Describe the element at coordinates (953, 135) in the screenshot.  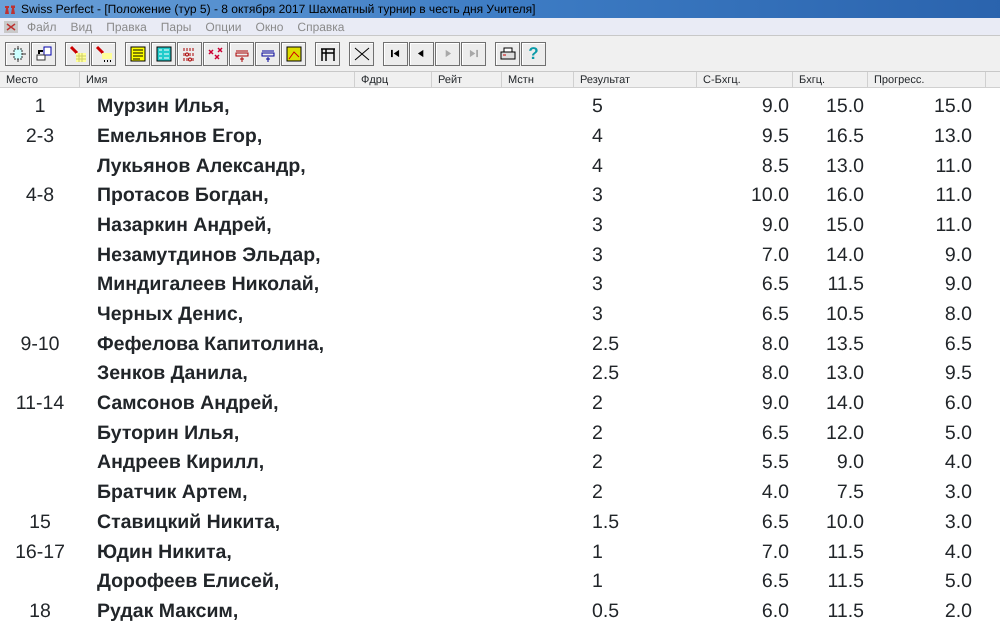
I see `progress-cell: 13.0` at that location.